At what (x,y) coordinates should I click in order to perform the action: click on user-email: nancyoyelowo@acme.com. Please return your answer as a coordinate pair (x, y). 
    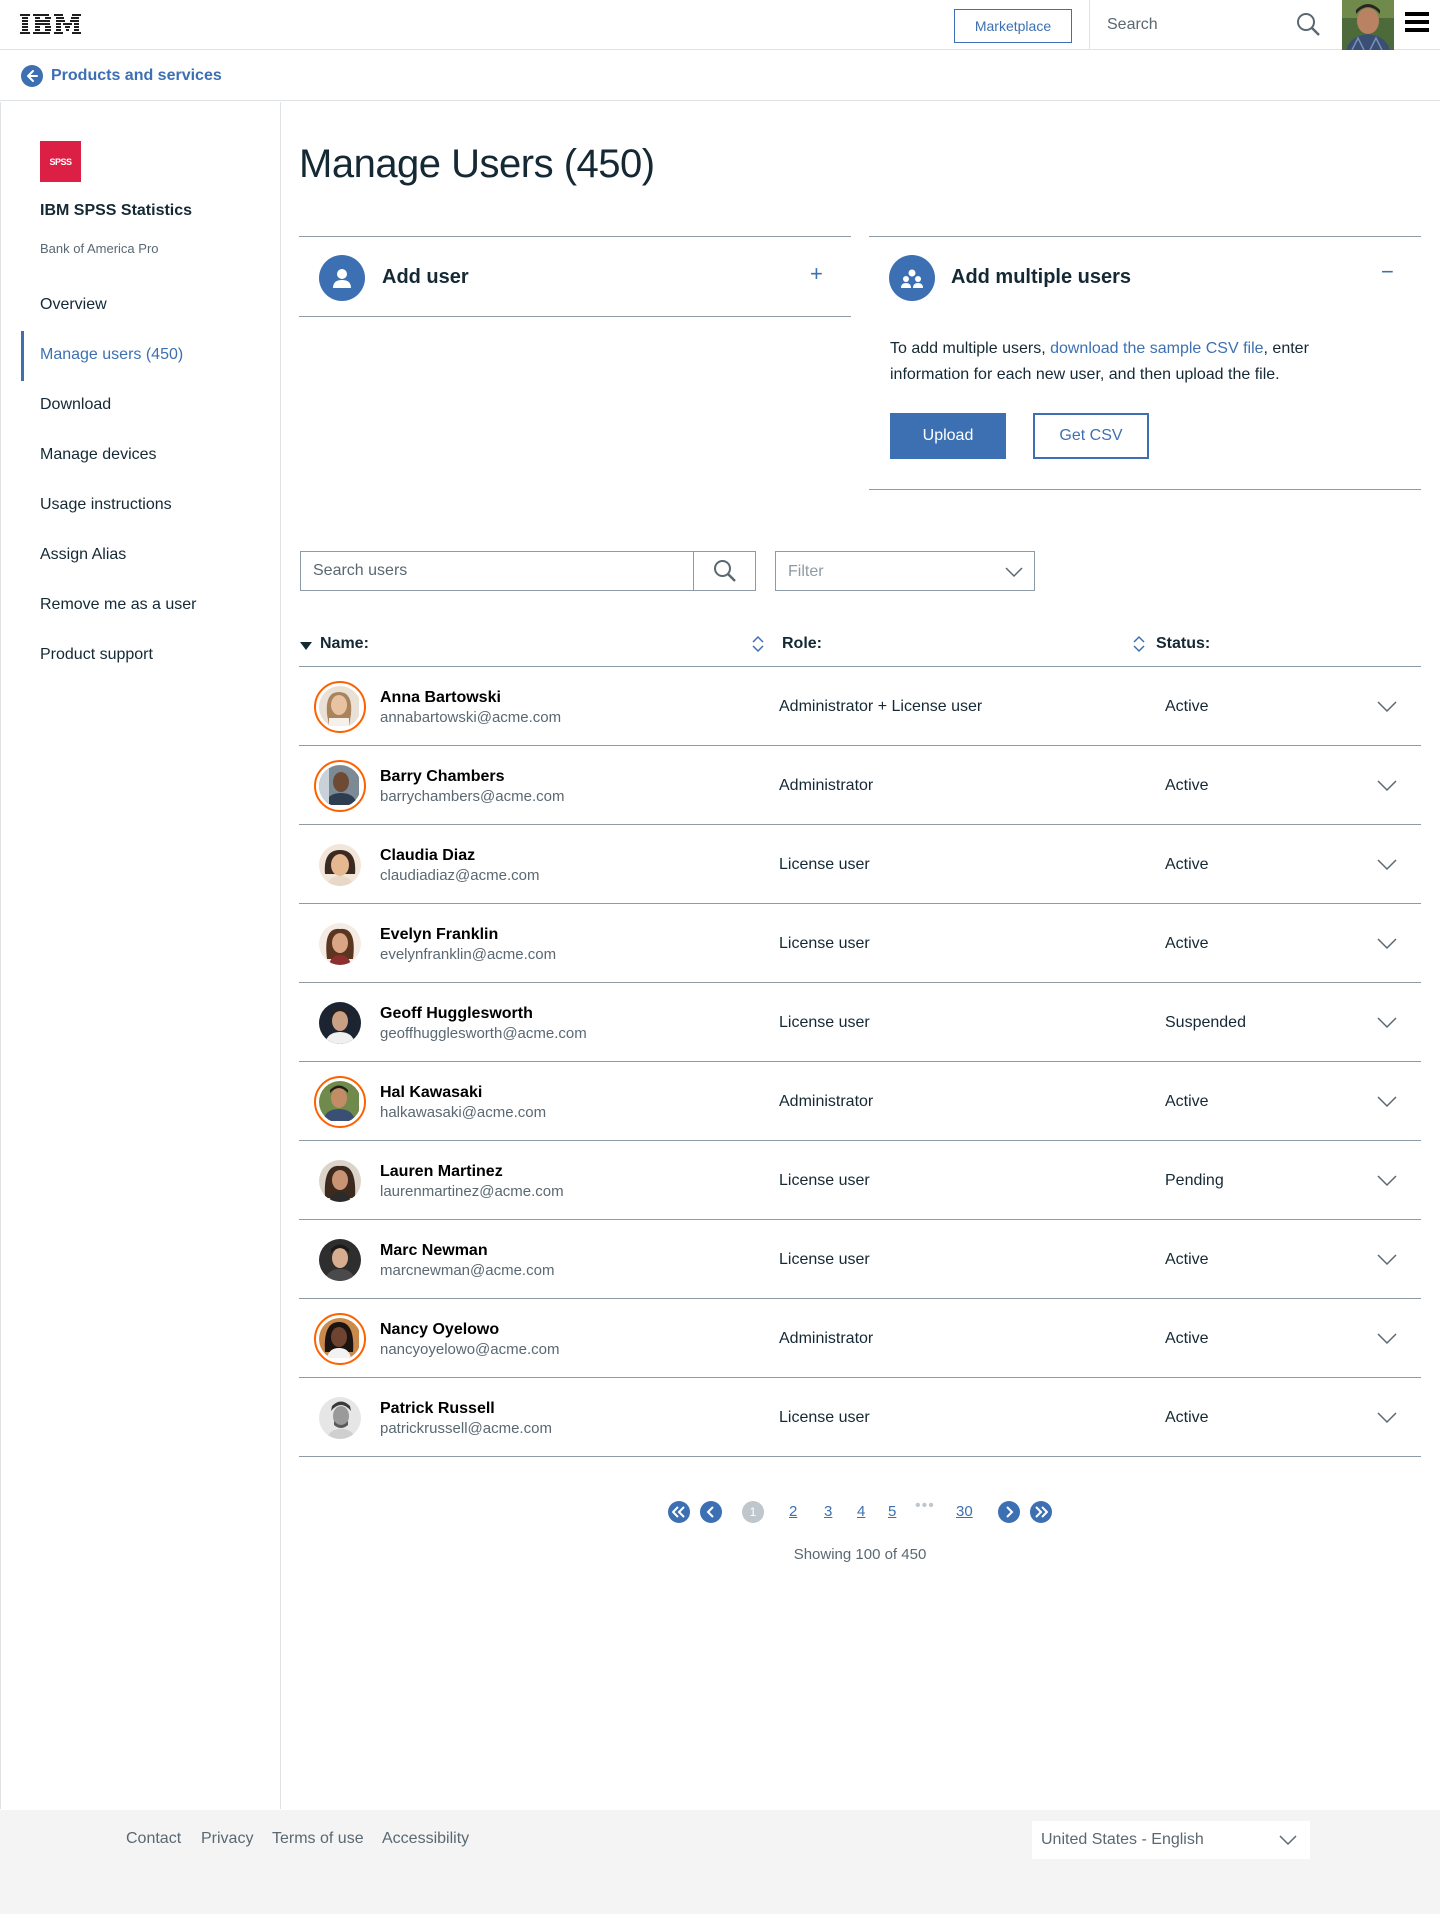
    Looking at the image, I should click on (470, 1349).